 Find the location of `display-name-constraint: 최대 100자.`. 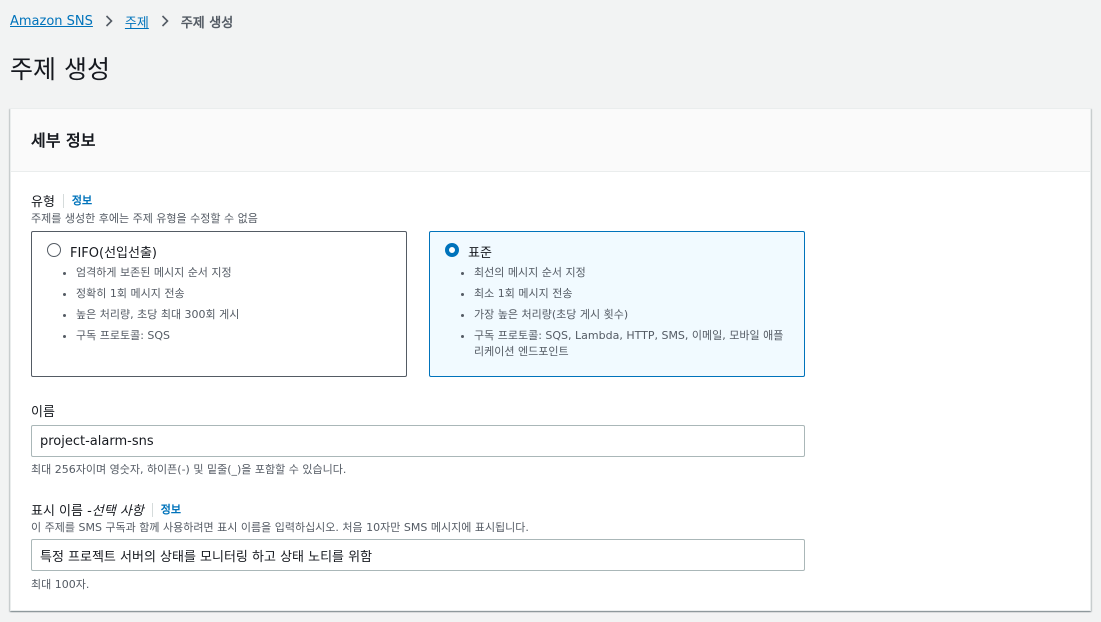

display-name-constraint: 최대 100자. is located at coordinates (60, 584).